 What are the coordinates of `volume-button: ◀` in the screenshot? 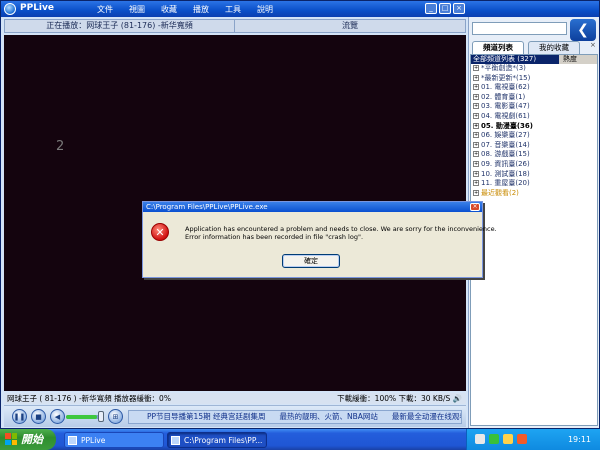 It's located at (57, 416).